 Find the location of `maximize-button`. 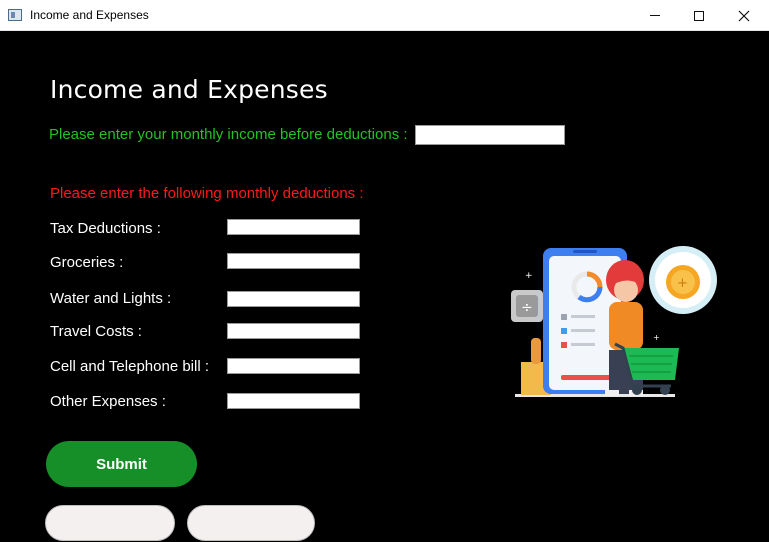

maximize-button is located at coordinates (699, 15).